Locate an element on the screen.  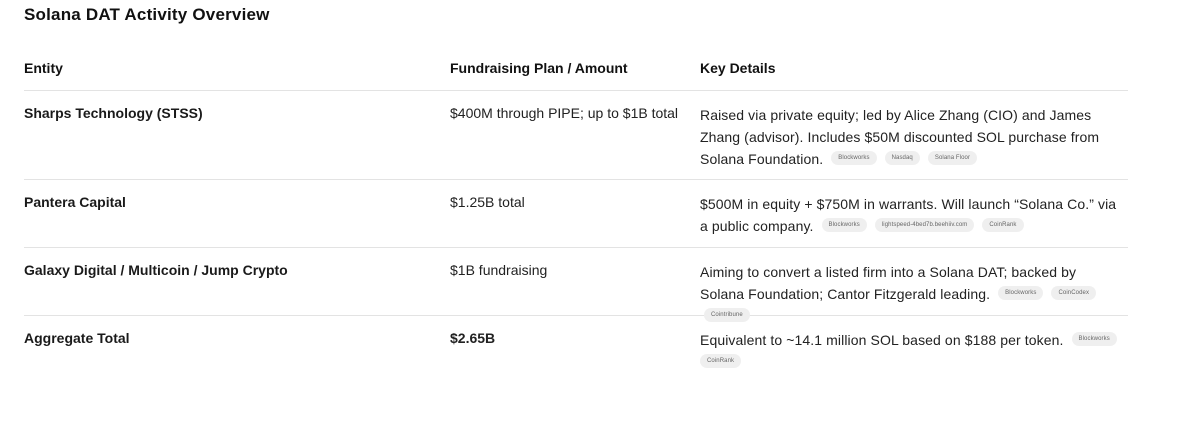
source-pill: lightspeed-4bed7b.beehiiv.com is located at coordinates (924, 225).